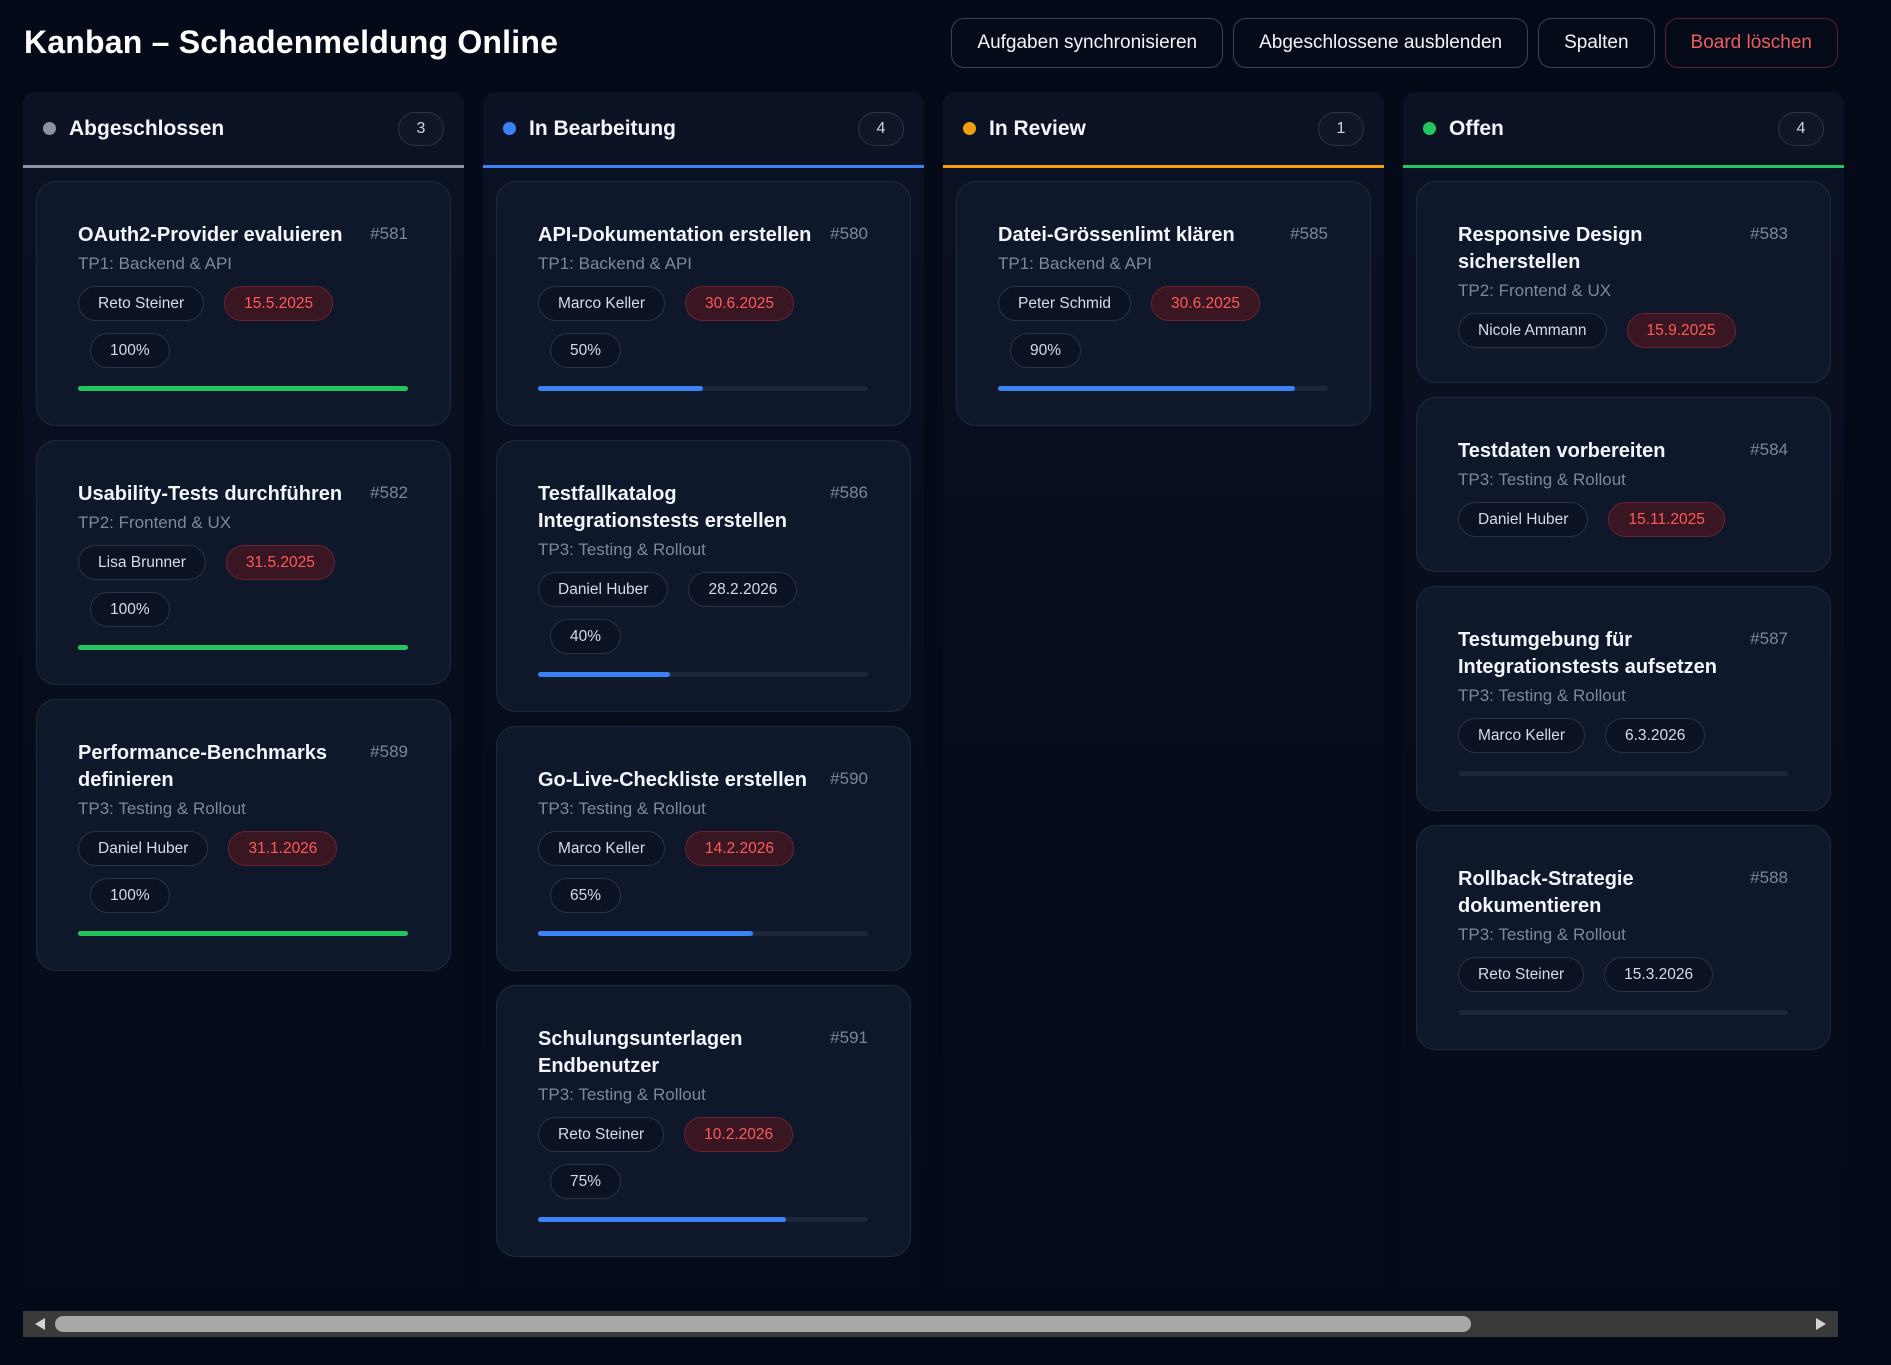 The height and width of the screenshot is (1365, 1891). I want to click on card-id: #586, so click(849, 492).